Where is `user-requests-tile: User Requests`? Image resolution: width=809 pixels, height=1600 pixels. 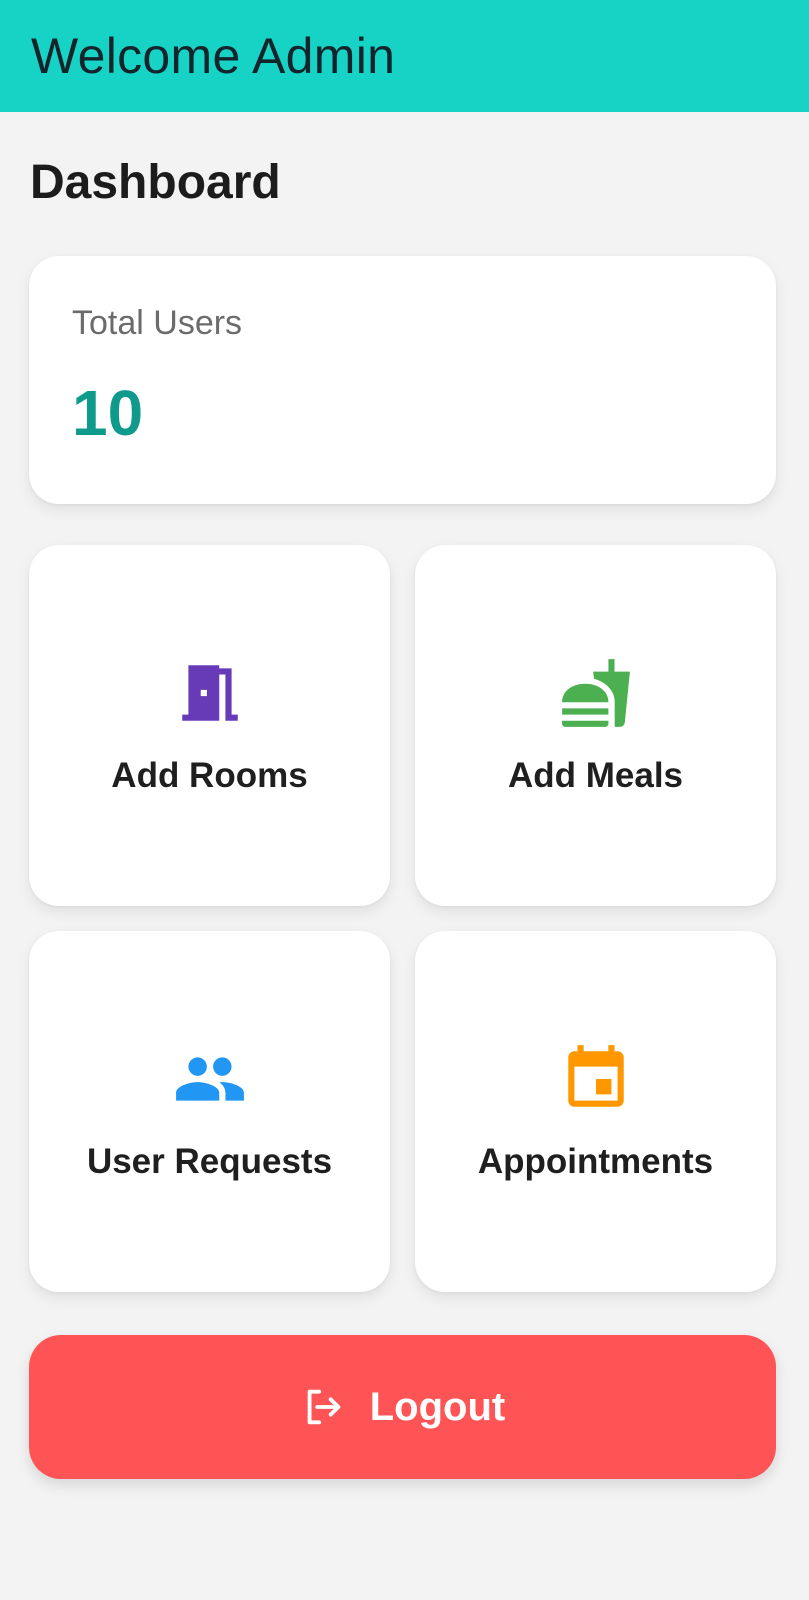 user-requests-tile: User Requests is located at coordinates (209, 1111).